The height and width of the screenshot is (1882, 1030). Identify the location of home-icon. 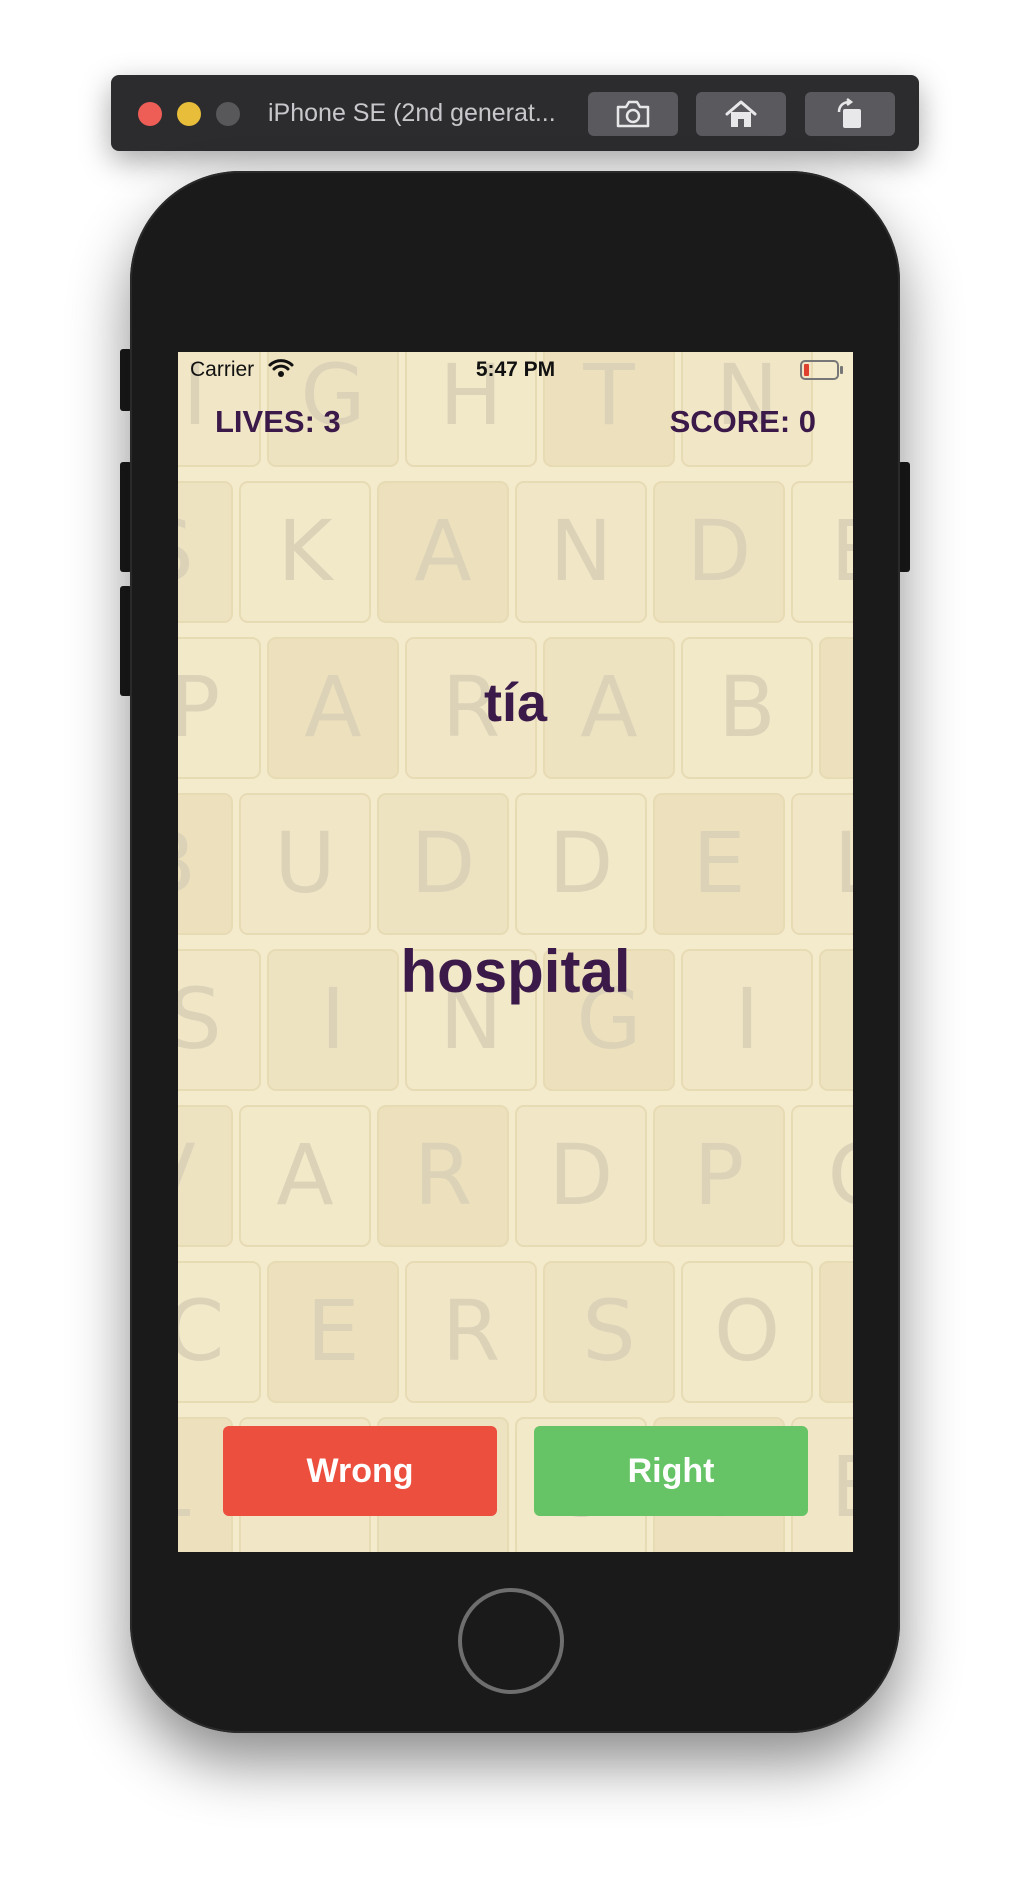
(741, 113).